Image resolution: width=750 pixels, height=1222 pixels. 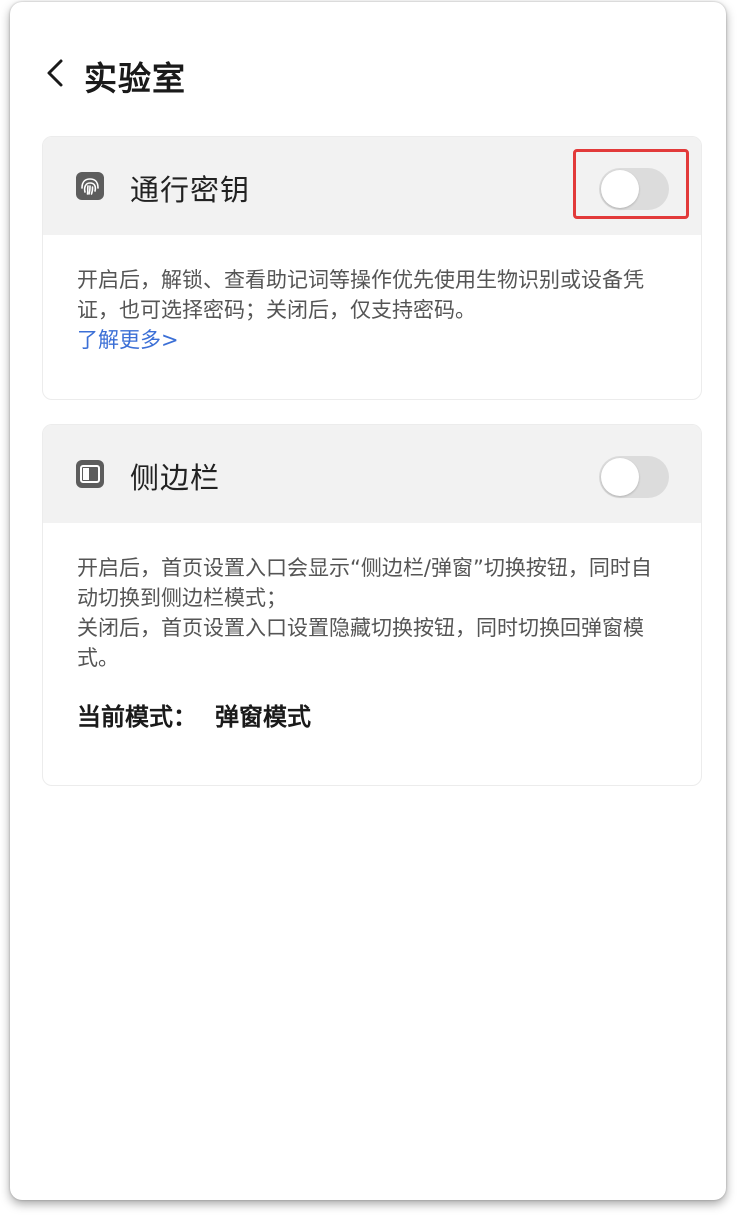 What do you see at coordinates (372, 714) in the screenshot?
I see `current-mode-row: 当前模式： 弹窗模式` at bounding box center [372, 714].